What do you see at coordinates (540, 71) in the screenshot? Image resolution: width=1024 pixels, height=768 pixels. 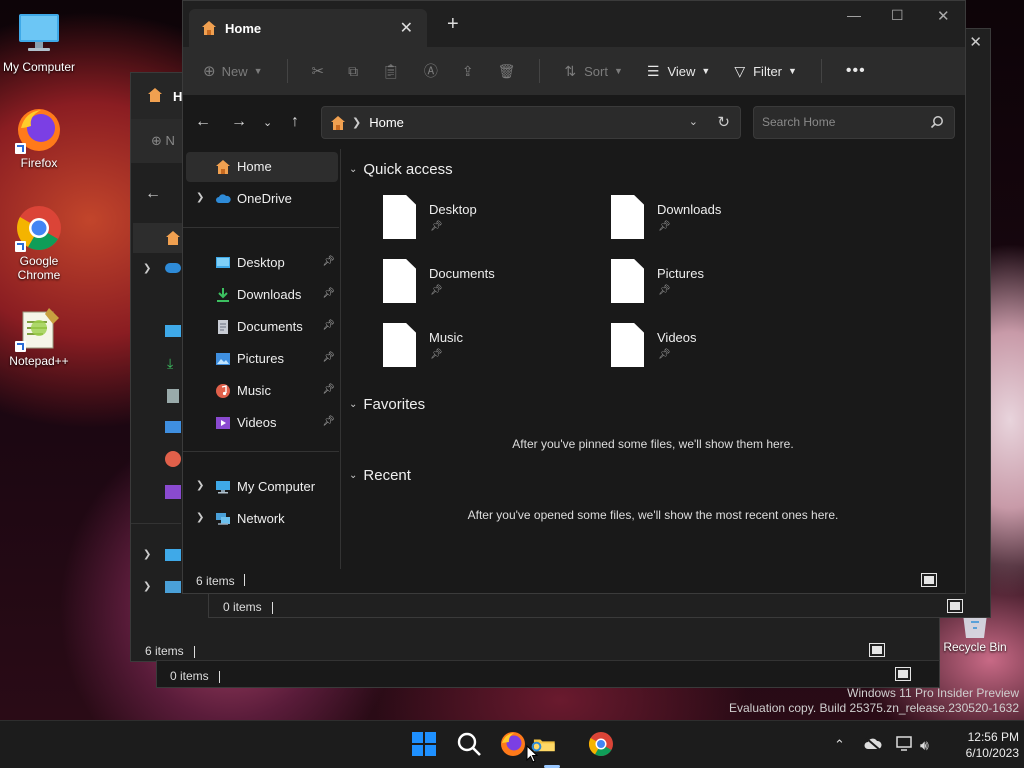 I see `toolbar-divider` at bounding box center [540, 71].